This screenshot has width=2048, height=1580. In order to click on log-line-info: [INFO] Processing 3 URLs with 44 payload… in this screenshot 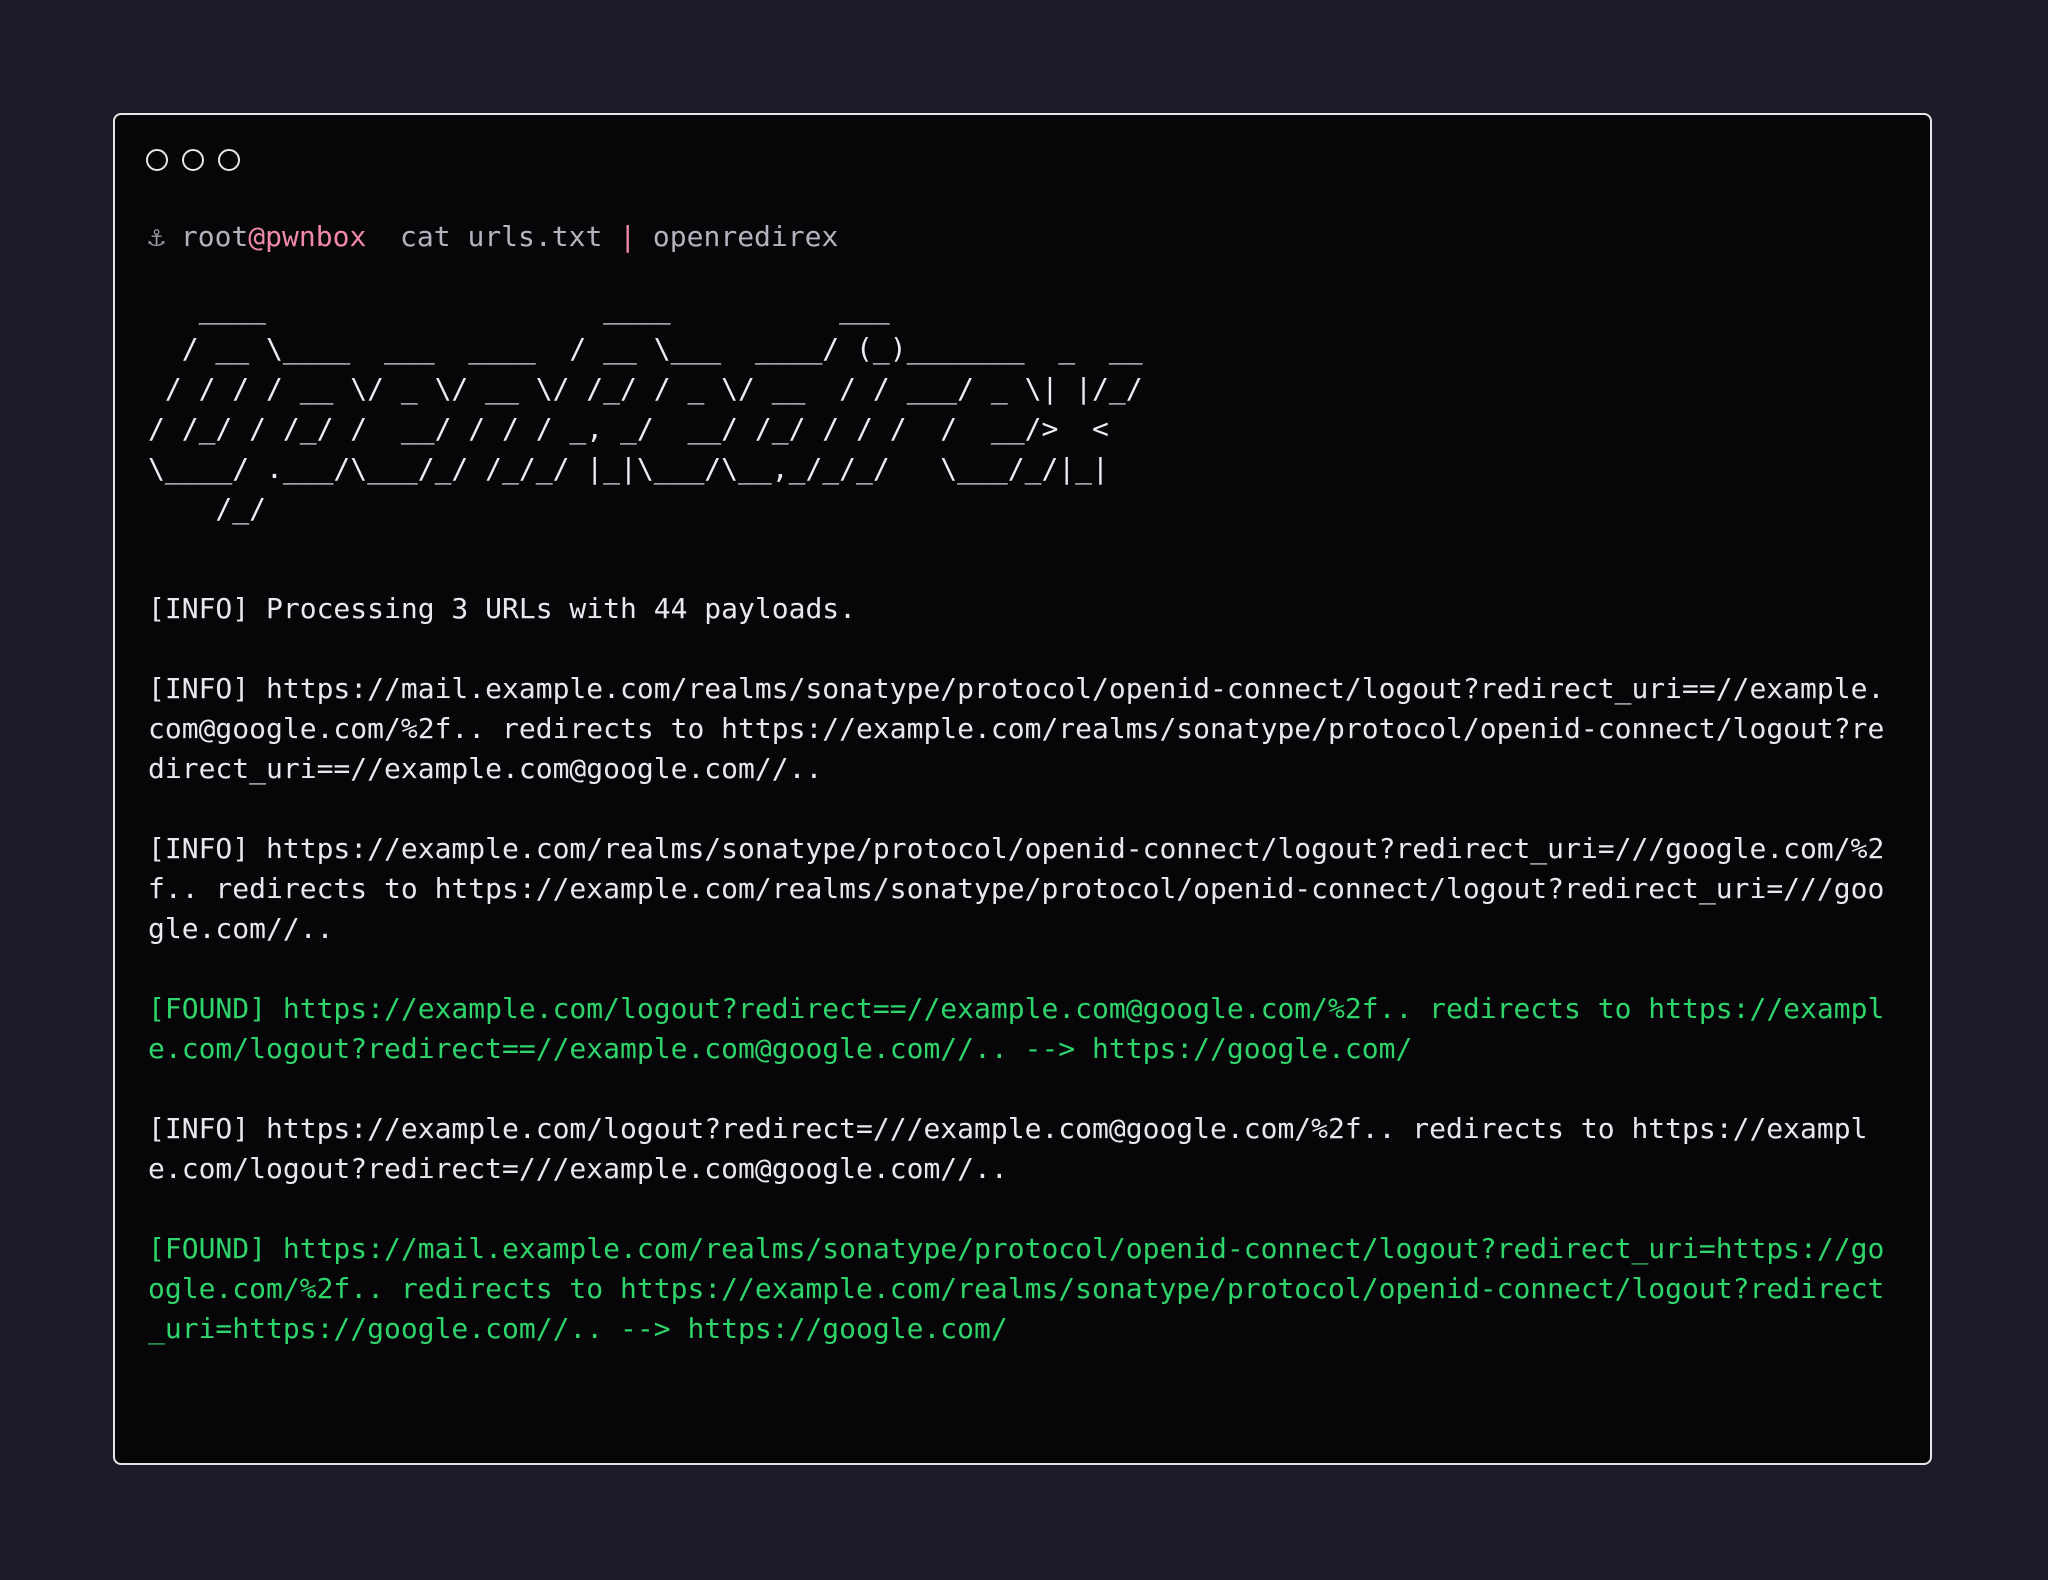, I will do `click(502, 608)`.